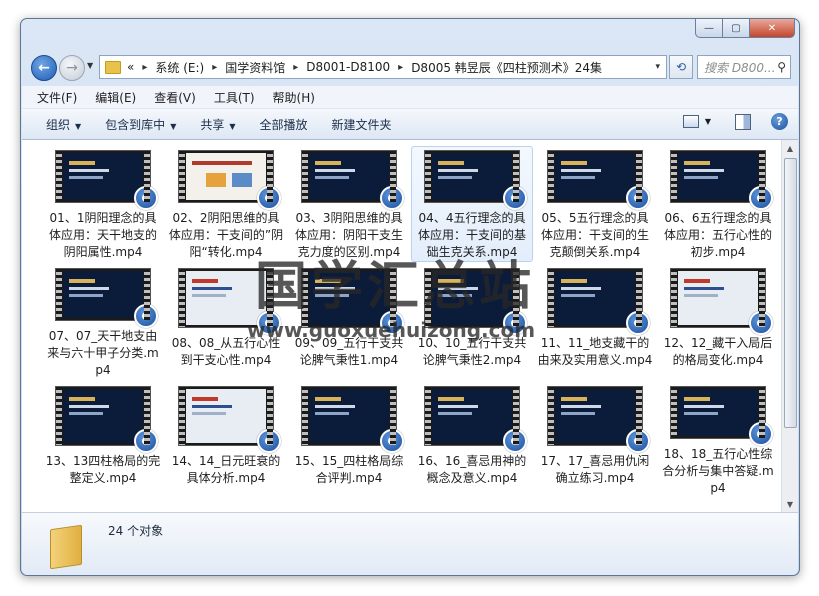 This screenshot has height=596, width=819. What do you see at coordinates (226, 235) in the screenshot?
I see `file-name: 02、2阴阳思维的具体应用：干支间的”阴阳“转化.mp4` at bounding box center [226, 235].